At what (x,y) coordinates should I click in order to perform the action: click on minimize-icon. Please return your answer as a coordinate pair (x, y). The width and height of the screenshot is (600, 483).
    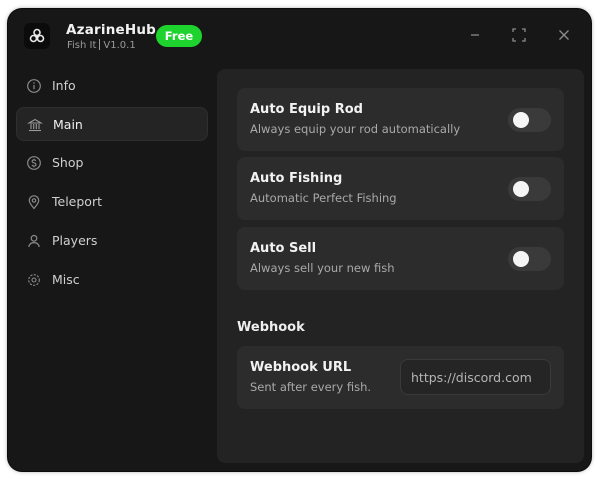
    Looking at the image, I should click on (475, 35).